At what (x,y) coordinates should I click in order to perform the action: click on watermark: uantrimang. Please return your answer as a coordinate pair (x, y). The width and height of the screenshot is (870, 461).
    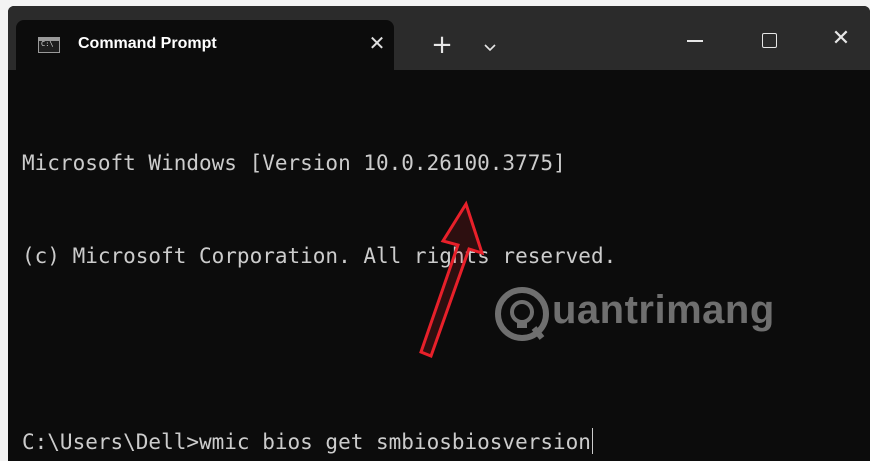
    Looking at the image, I should click on (642, 315).